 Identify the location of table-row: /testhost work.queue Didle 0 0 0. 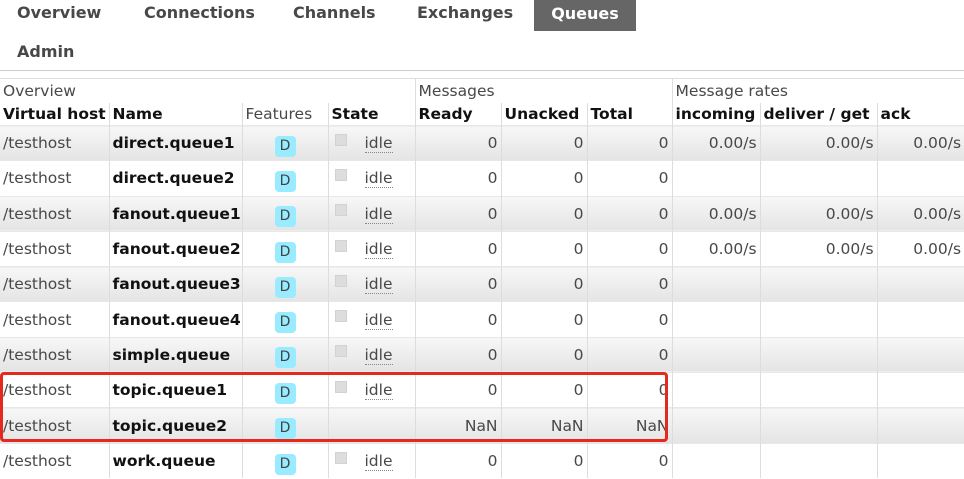
(482, 460).